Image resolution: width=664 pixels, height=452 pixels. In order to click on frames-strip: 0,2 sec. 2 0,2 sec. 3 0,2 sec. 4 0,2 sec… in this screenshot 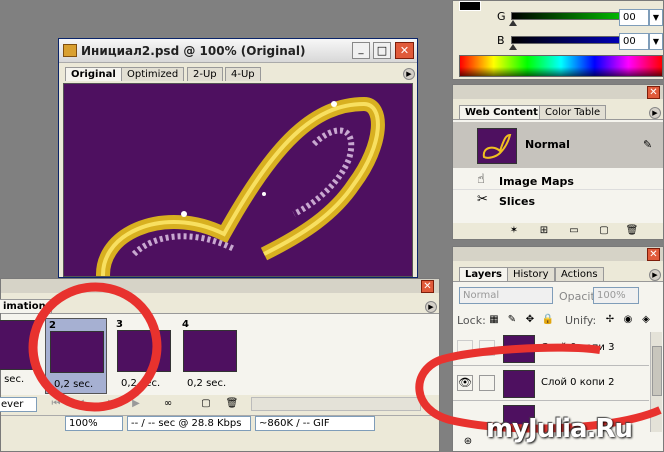, I will do `click(219, 354)`.